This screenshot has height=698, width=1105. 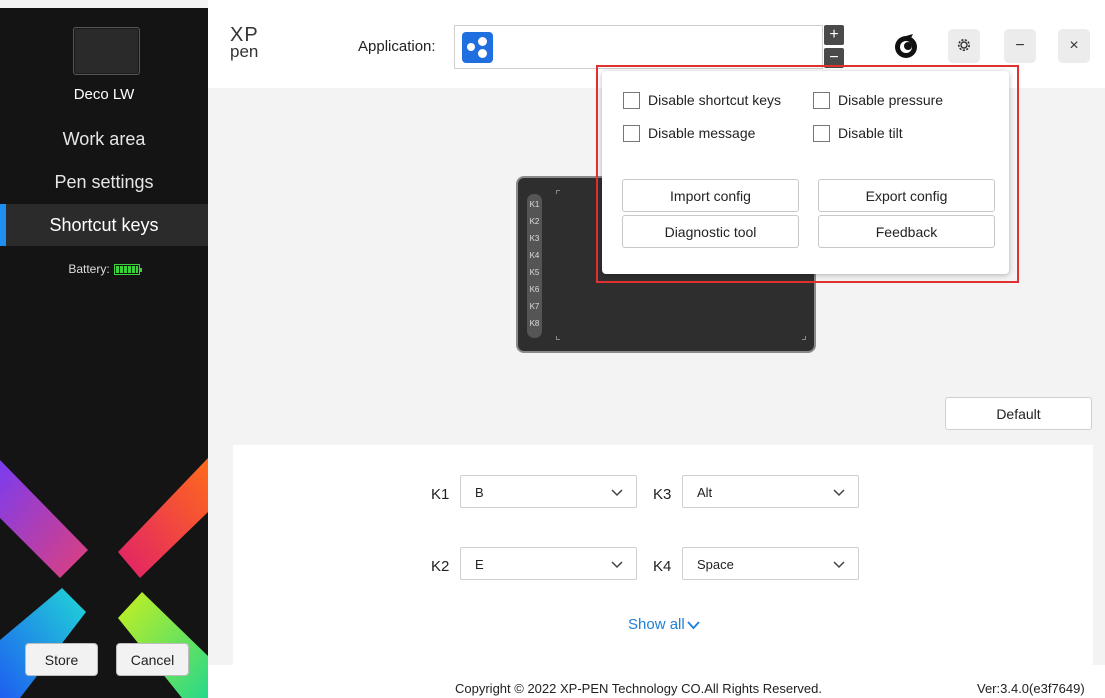 What do you see at coordinates (656, 624) in the screenshot?
I see `show-all-label: Show all` at bounding box center [656, 624].